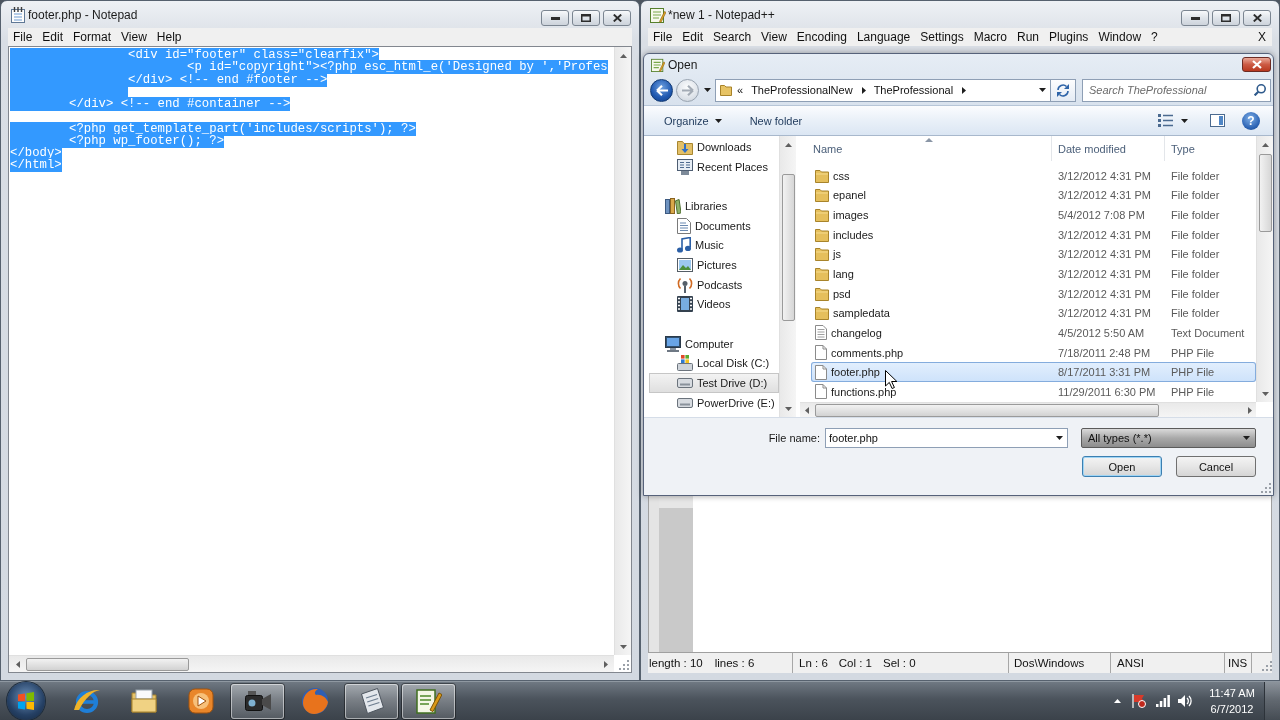 The image size is (1280, 720). What do you see at coordinates (1154, 37) in the screenshot?
I see `menu-item: ?` at bounding box center [1154, 37].